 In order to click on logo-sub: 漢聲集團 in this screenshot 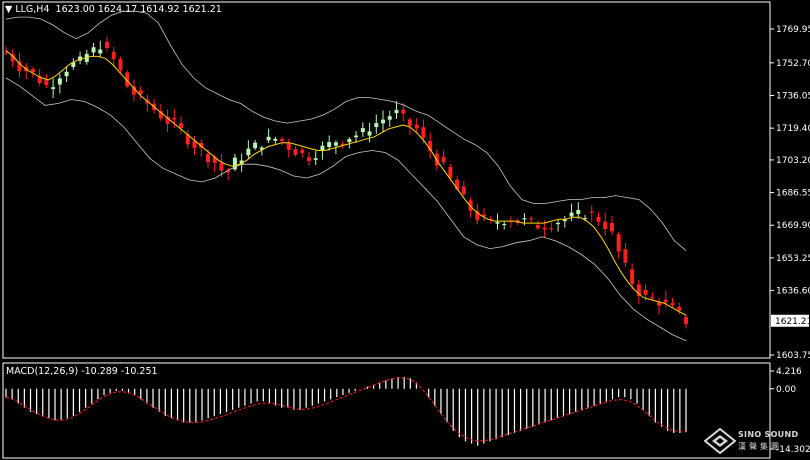, I will do `click(760, 446)`.